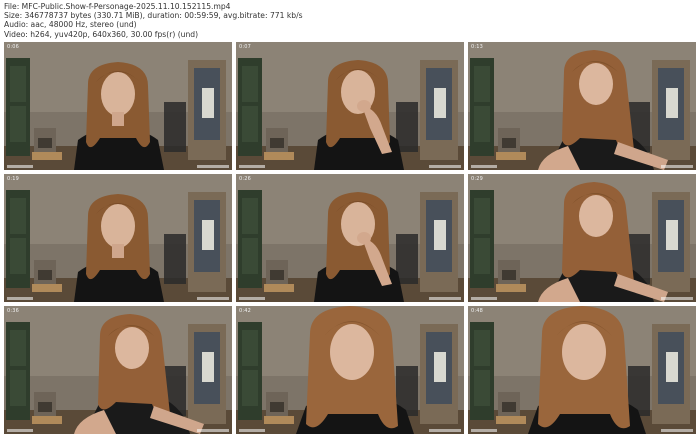 This screenshot has width=700, height=438. Describe the element at coordinates (118, 106) in the screenshot. I see `video-thumbnail: 0:06` at that location.